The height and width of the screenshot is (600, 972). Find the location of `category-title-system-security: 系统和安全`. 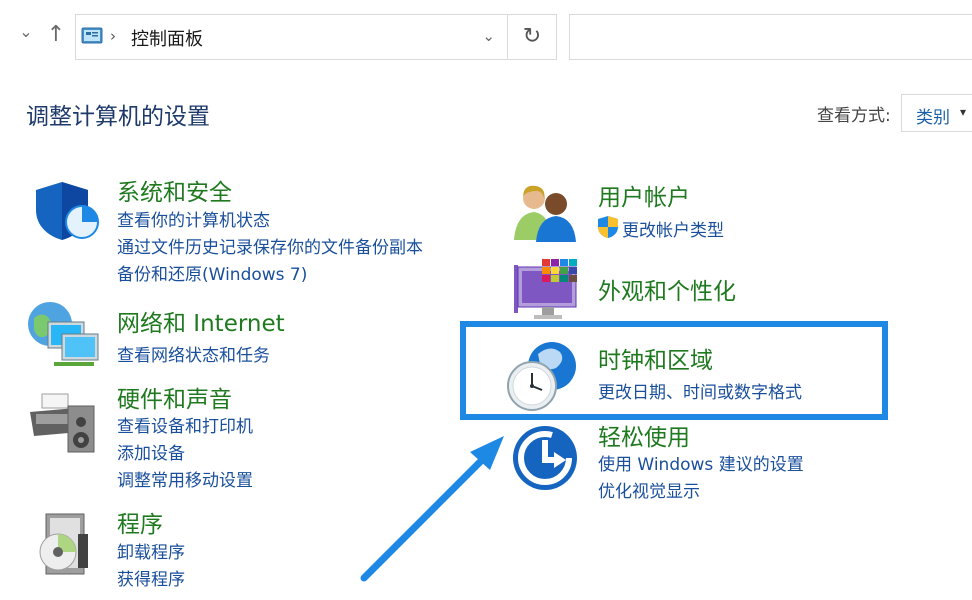

category-title-system-security: 系统和安全 is located at coordinates (174, 190).